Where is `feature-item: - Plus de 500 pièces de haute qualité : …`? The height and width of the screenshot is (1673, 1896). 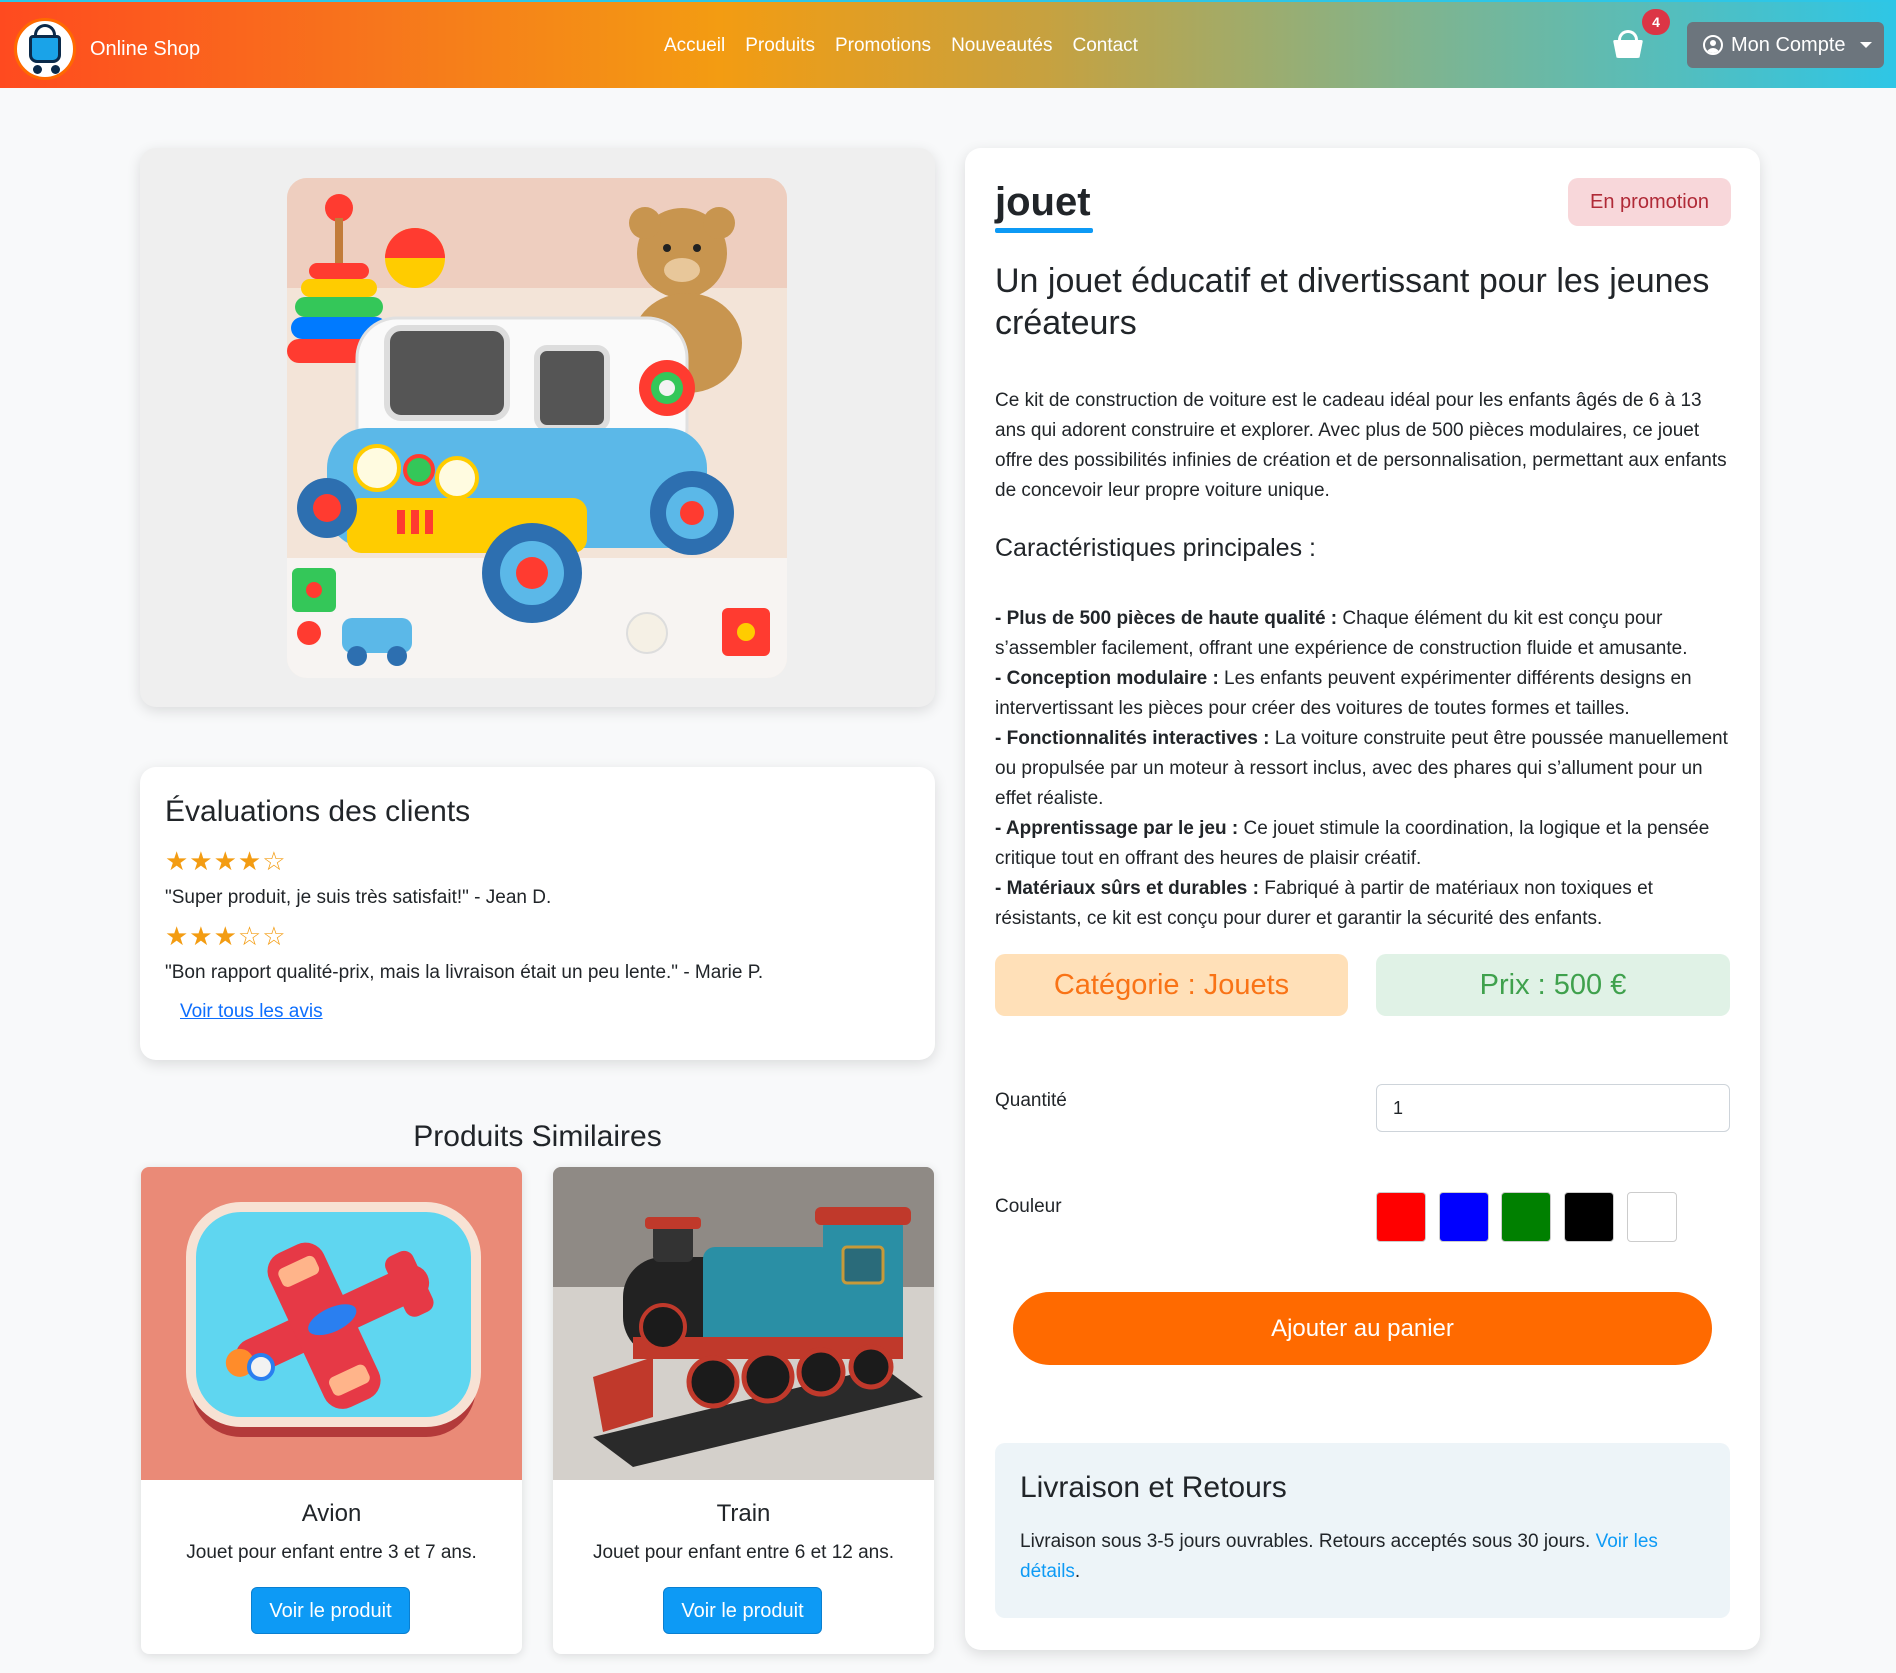 feature-item: - Plus de 500 pièces de haute qualité : … is located at coordinates (1341, 633).